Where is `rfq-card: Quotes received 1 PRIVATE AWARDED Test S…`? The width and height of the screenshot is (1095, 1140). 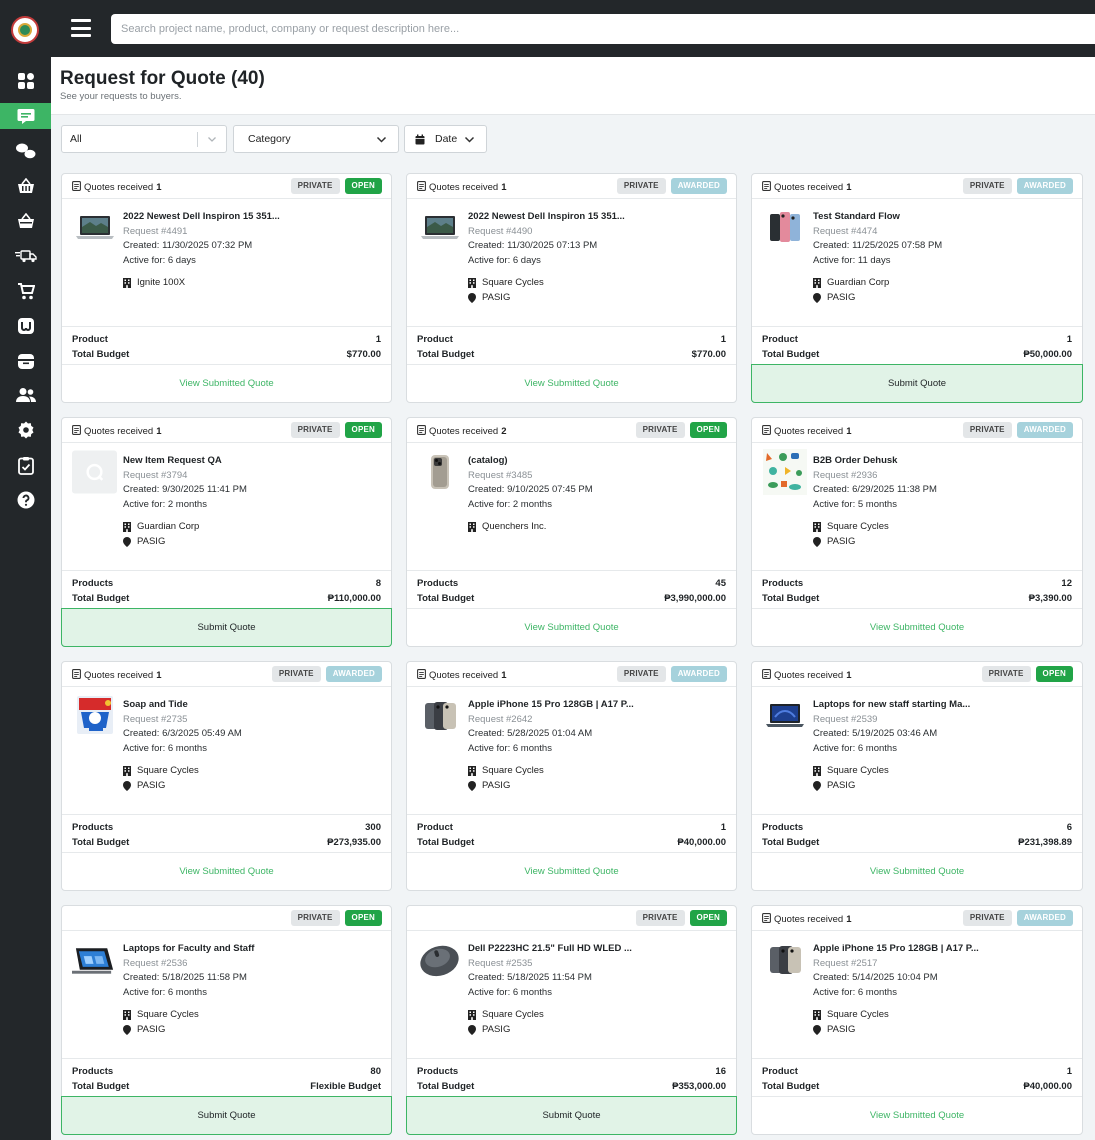
rfq-card: Quotes received 1 PRIVATE AWARDED Test S… is located at coordinates (917, 288).